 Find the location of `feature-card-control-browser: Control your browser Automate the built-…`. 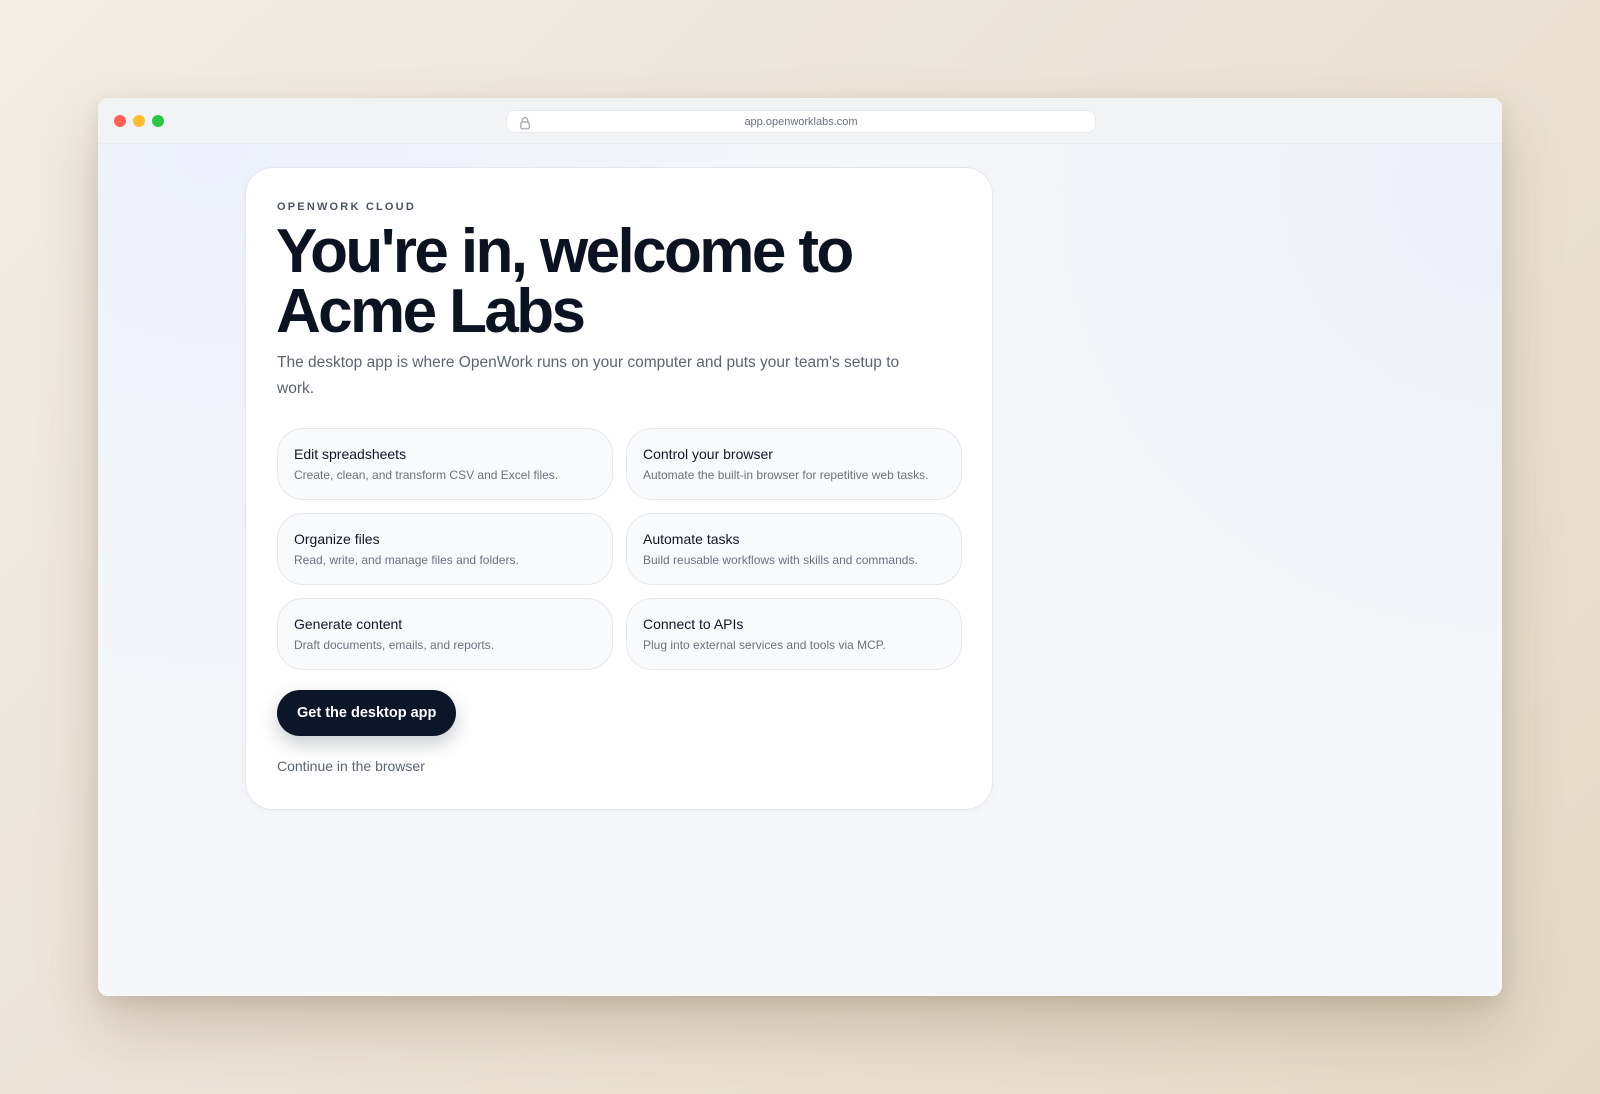

feature-card-control-browser: Control your browser Automate the built-… is located at coordinates (794, 464).